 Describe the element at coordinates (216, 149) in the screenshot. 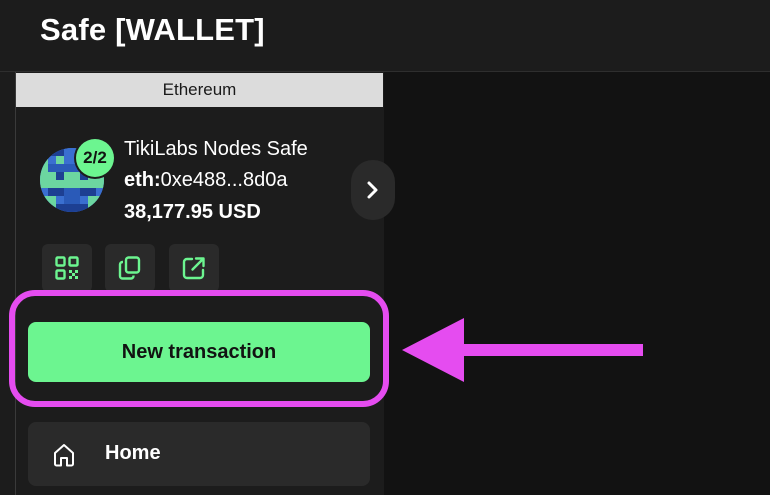

I see `safe-name: TikiLabs Nodes Safe` at that location.